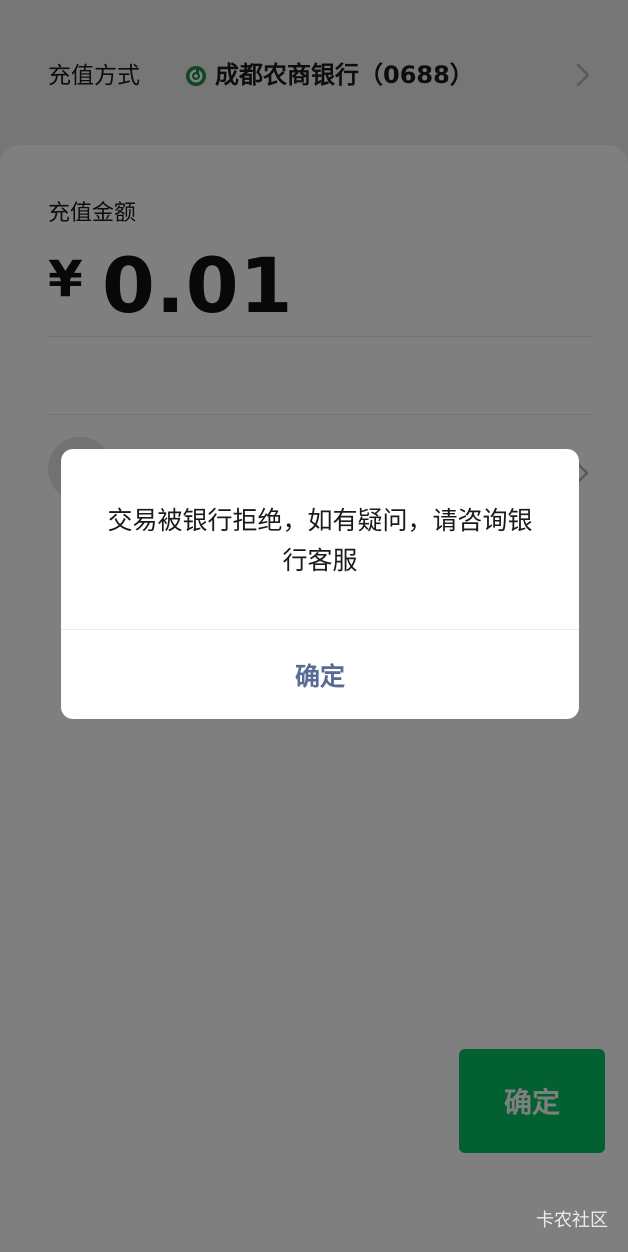 Image resolution: width=628 pixels, height=1252 pixels. What do you see at coordinates (320, 674) in the screenshot?
I see `dialog-confirm-button: 确定` at bounding box center [320, 674].